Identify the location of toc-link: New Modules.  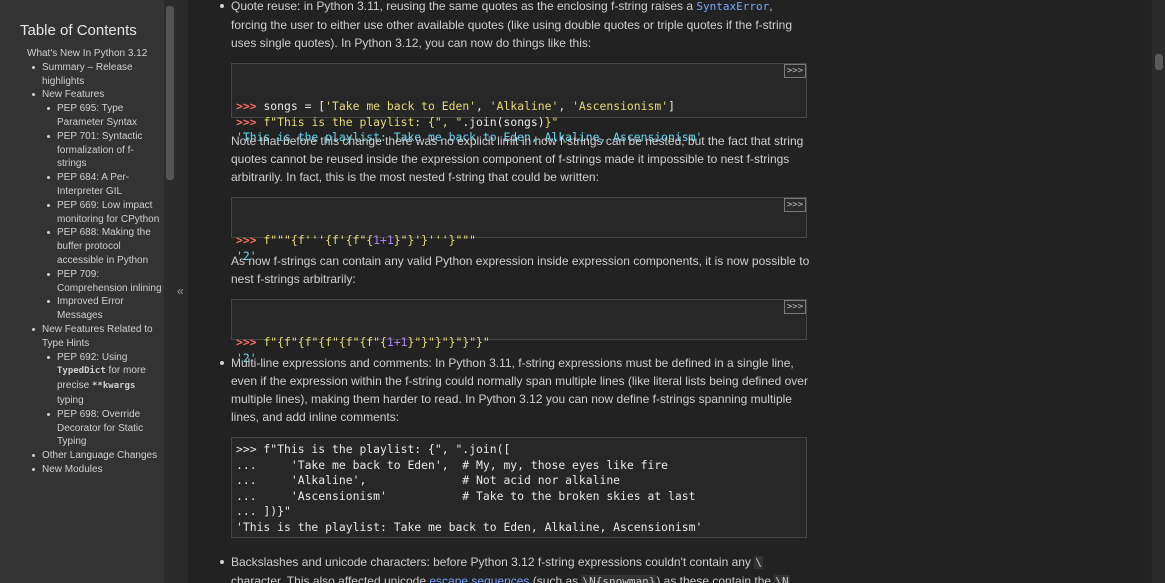
(102, 470).